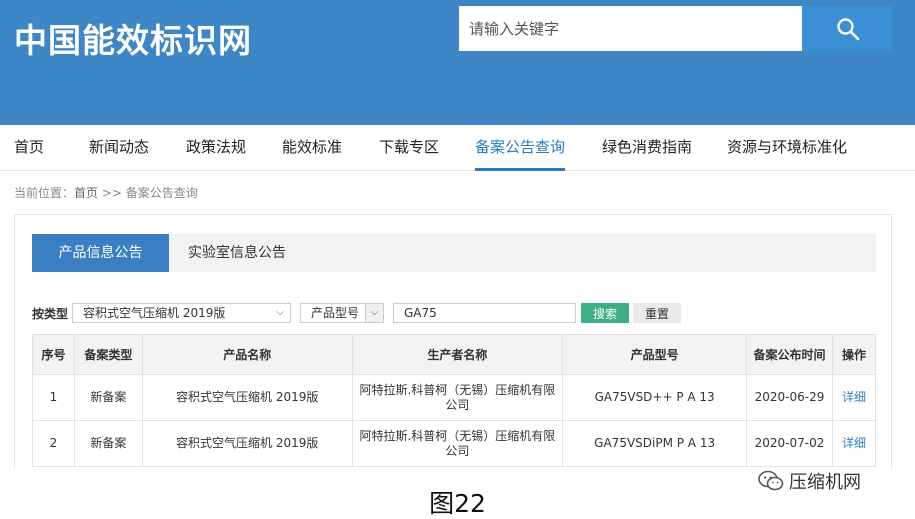  Describe the element at coordinates (484, 313) in the screenshot. I see `model-query-input` at that location.